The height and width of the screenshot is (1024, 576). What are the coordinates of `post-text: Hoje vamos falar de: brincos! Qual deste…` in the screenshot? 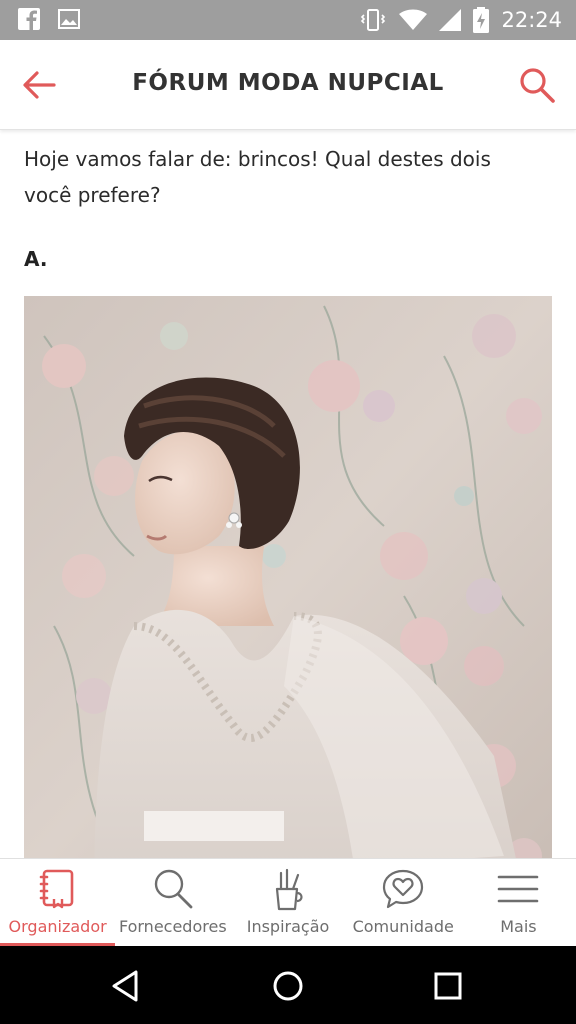 It's located at (257, 177).